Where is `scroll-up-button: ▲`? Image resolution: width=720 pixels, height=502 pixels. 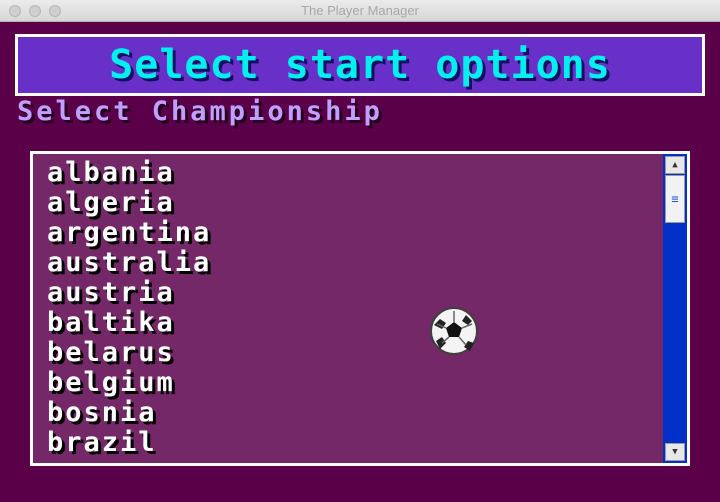 scroll-up-button: ▲ is located at coordinates (675, 165).